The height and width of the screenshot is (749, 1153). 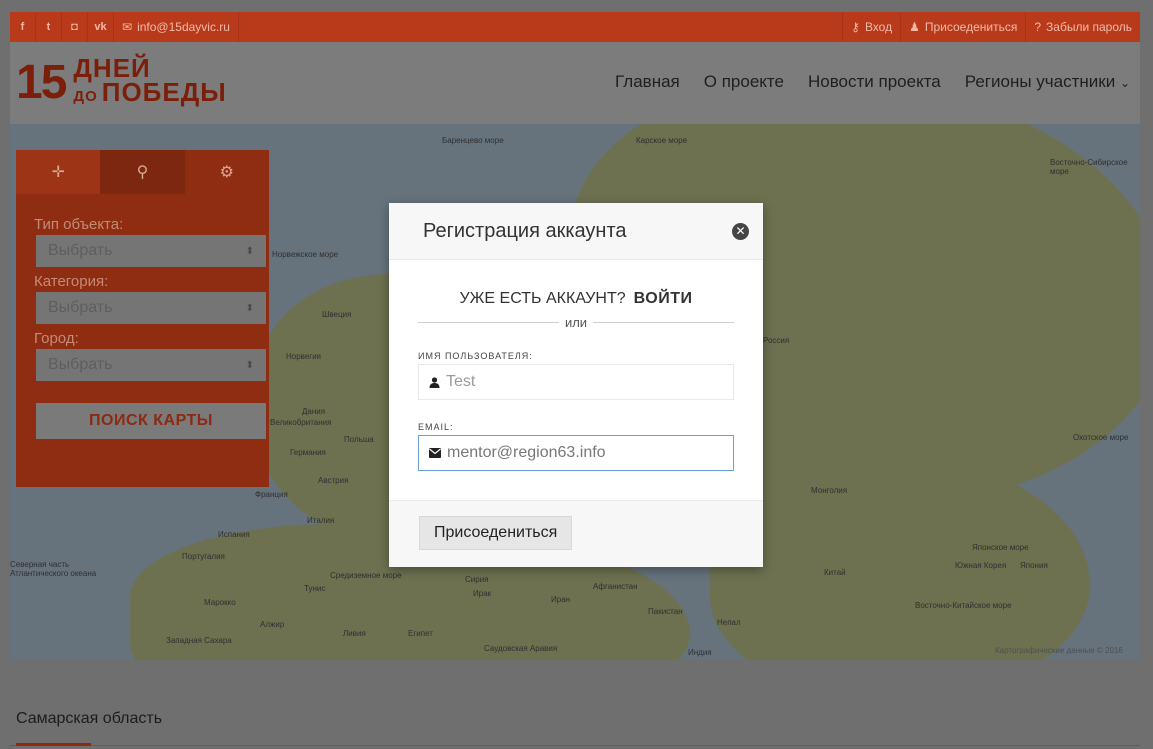 I want to click on modal-header: Регистрация аккаунта ✕, so click(x=576, y=231).